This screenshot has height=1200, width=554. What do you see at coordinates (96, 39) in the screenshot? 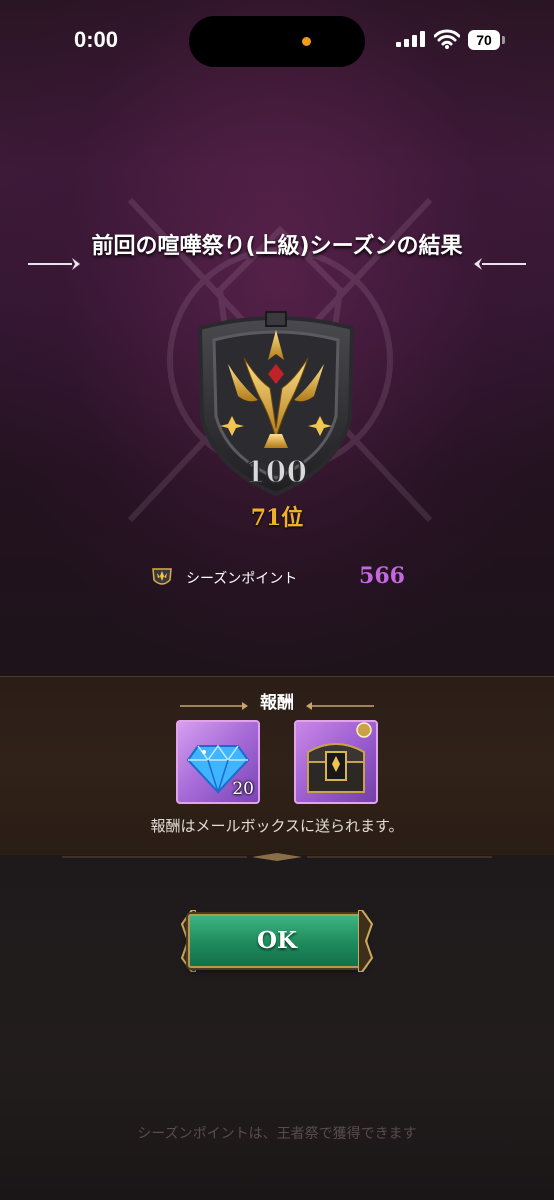
I see `clock: 0:00` at bounding box center [96, 39].